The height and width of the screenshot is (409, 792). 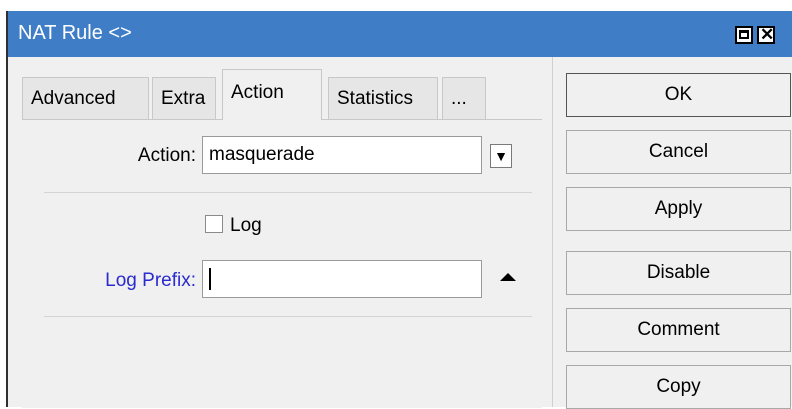 I want to click on action-label: Action:, so click(x=166, y=155).